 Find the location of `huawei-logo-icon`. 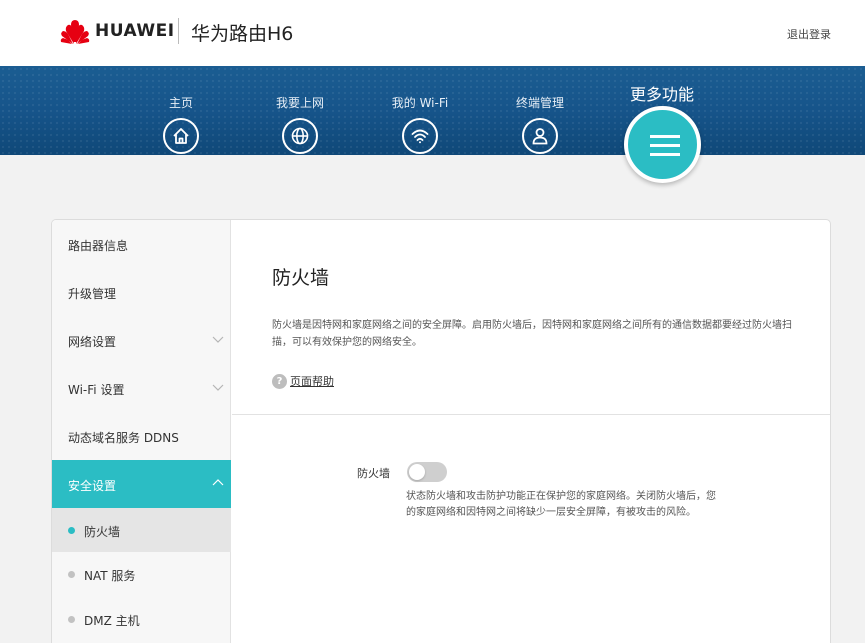

huawei-logo-icon is located at coordinates (75, 32).